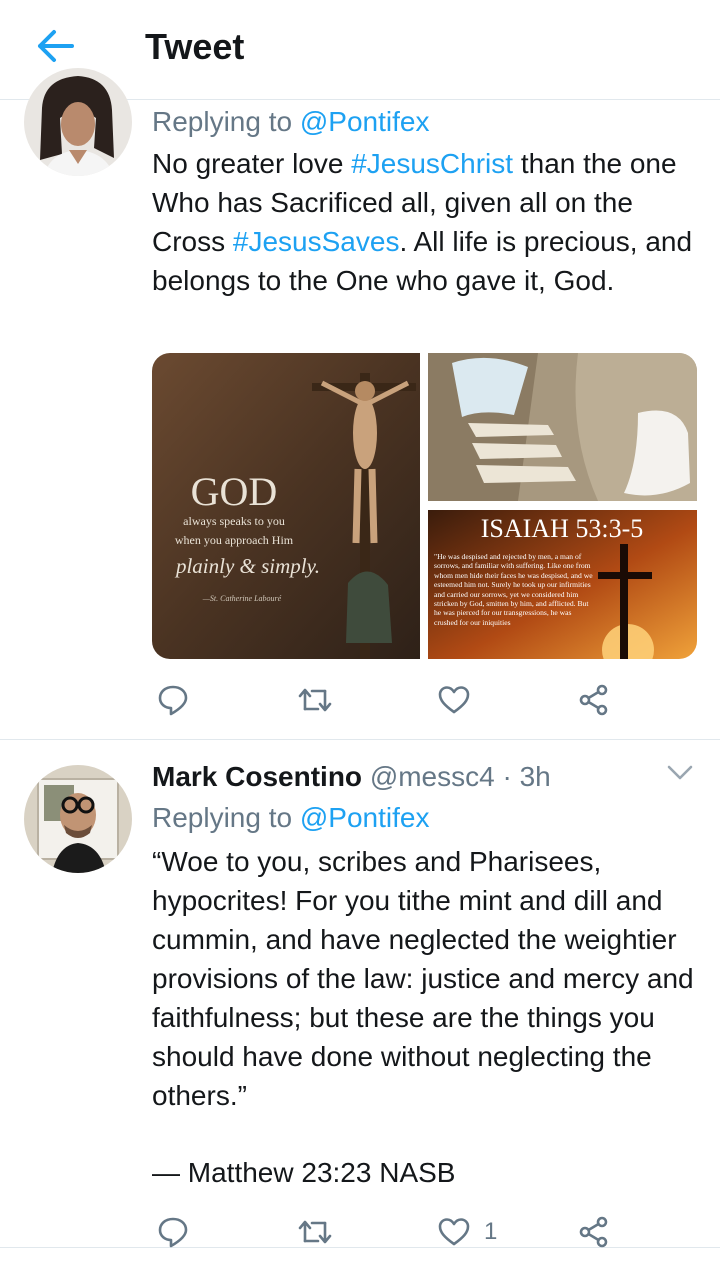 This screenshot has width=720, height=1273. I want to click on back-button, so click(56, 46).